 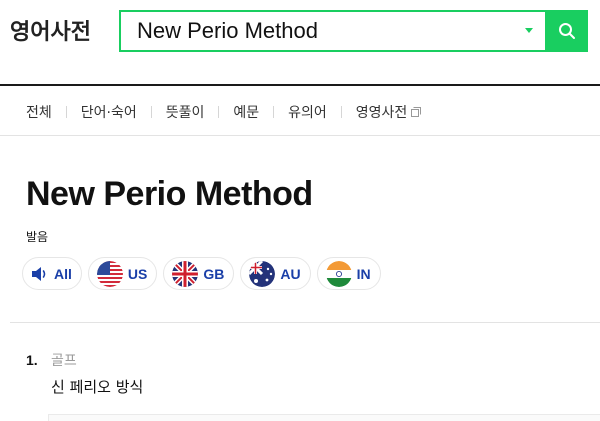 I want to click on example-box, so click(x=324, y=417).